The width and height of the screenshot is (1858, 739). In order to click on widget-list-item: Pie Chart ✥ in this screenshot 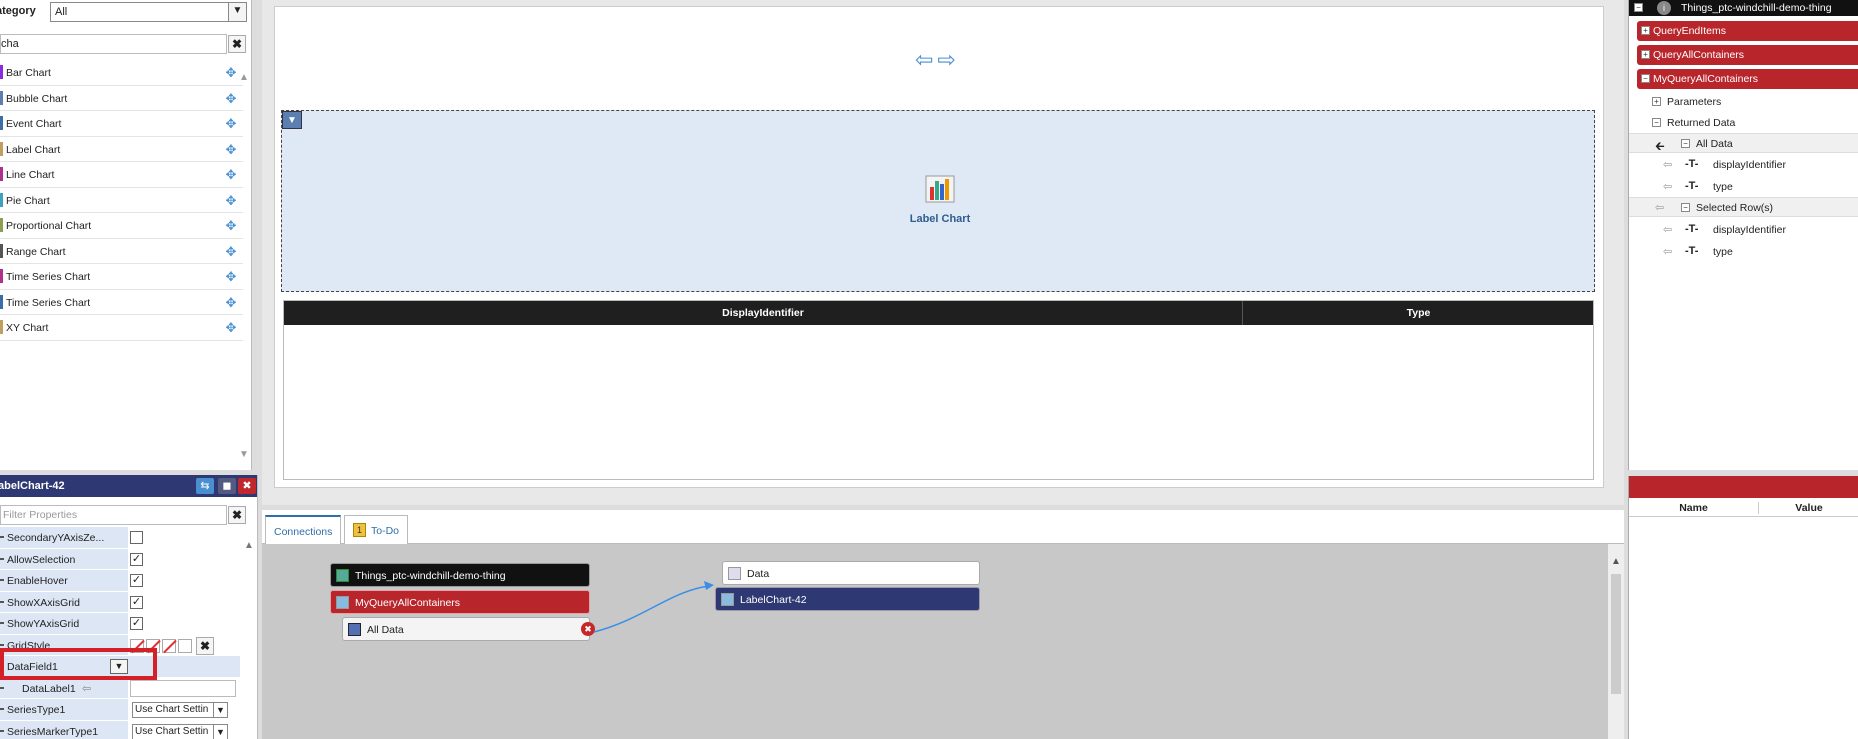, I will do `click(121, 200)`.